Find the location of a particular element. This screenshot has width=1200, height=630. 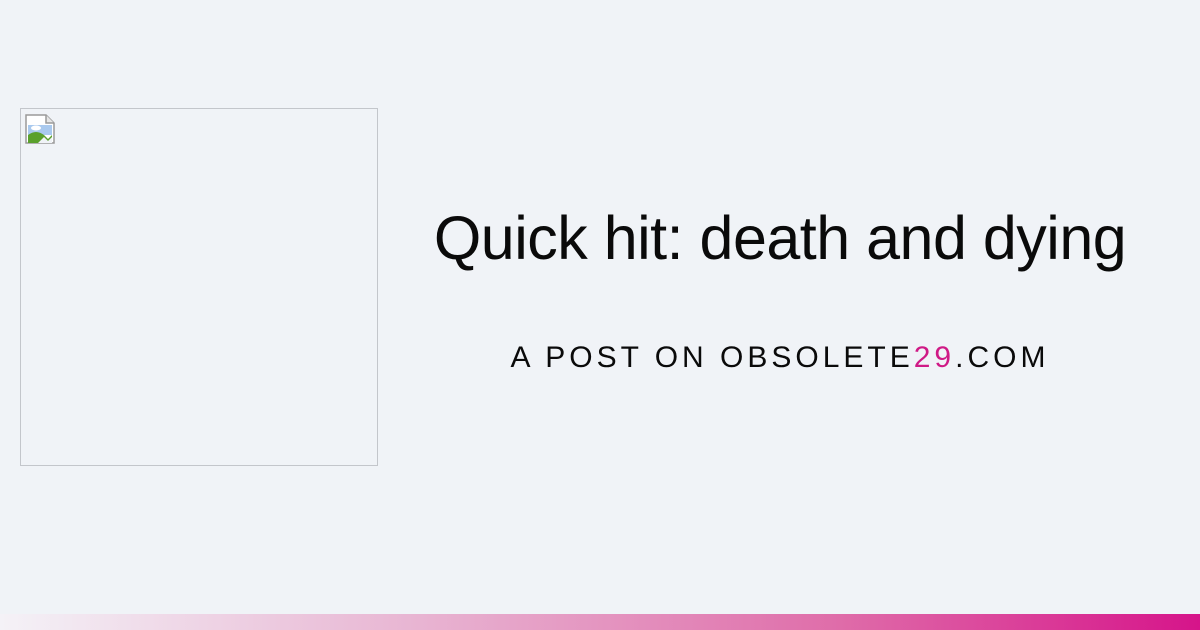

brand-gradient-bar is located at coordinates (600, 622).